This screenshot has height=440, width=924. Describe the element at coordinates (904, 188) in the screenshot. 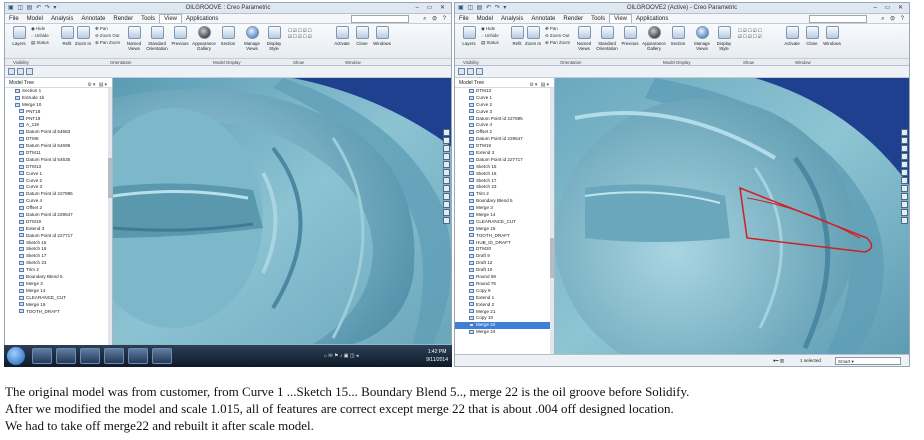

I see `axis-display-icon` at that location.